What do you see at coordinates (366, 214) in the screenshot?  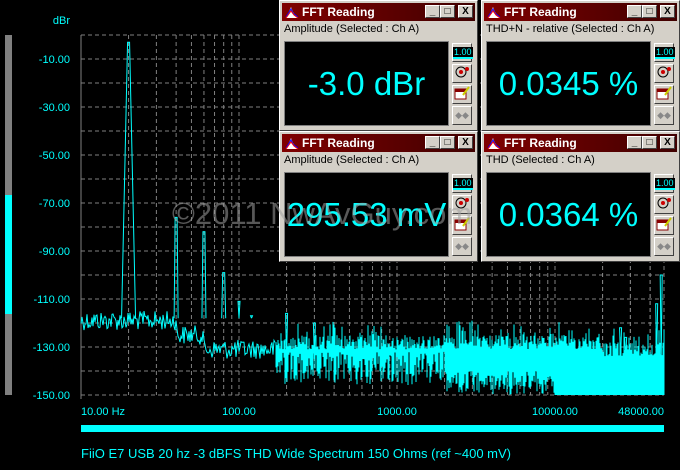 I see `reading-value: 295.53 mV` at bounding box center [366, 214].